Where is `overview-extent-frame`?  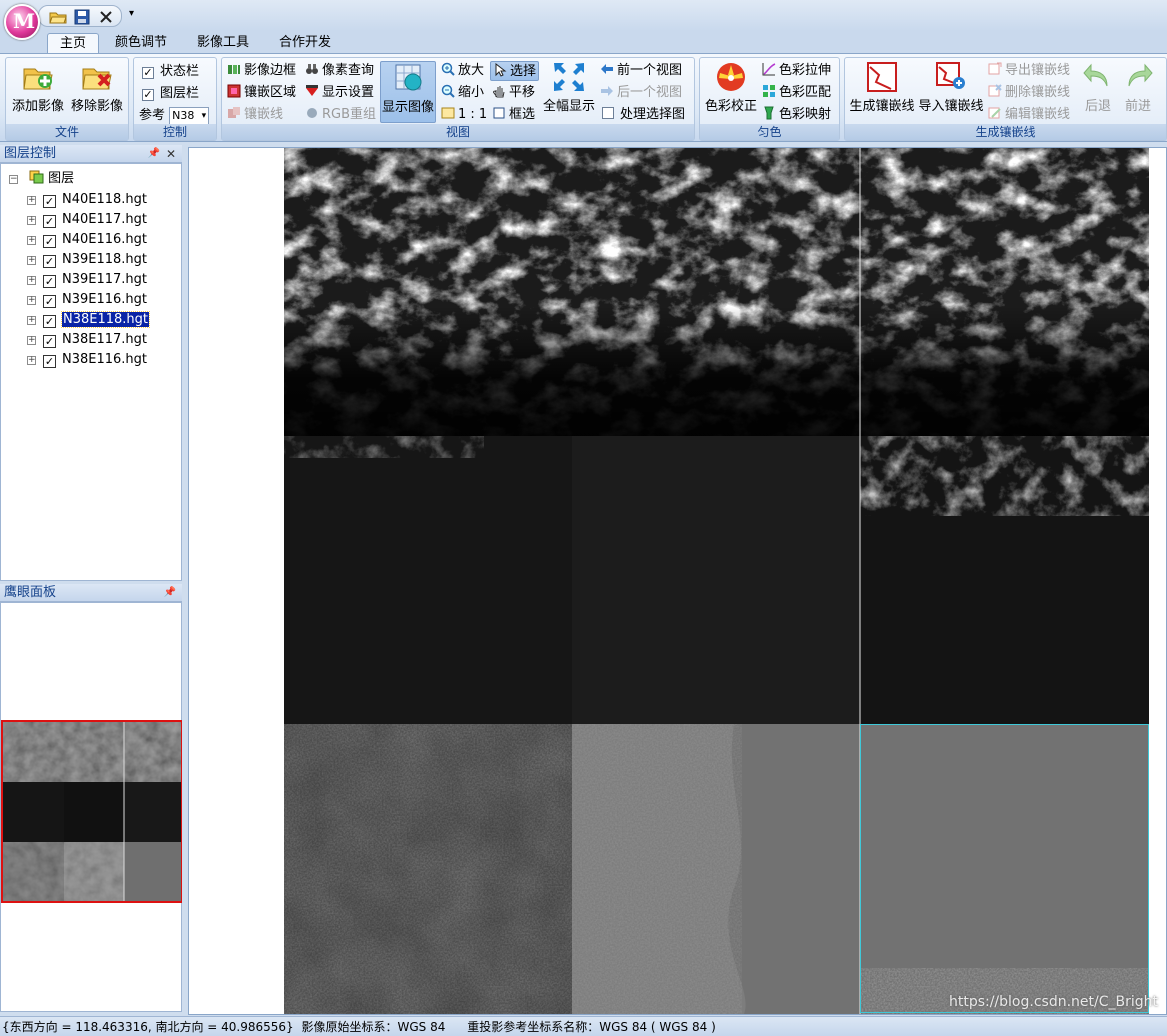
overview-extent-frame is located at coordinates (92, 811).